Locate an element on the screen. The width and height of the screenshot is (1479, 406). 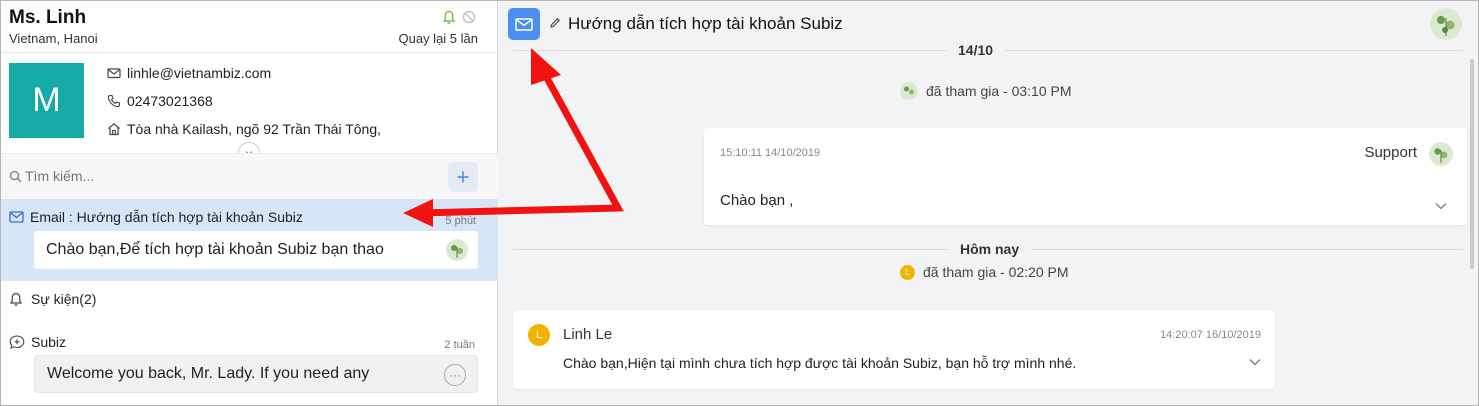
join-event: đã tham gia - 03:10 PM is located at coordinates (986, 91).